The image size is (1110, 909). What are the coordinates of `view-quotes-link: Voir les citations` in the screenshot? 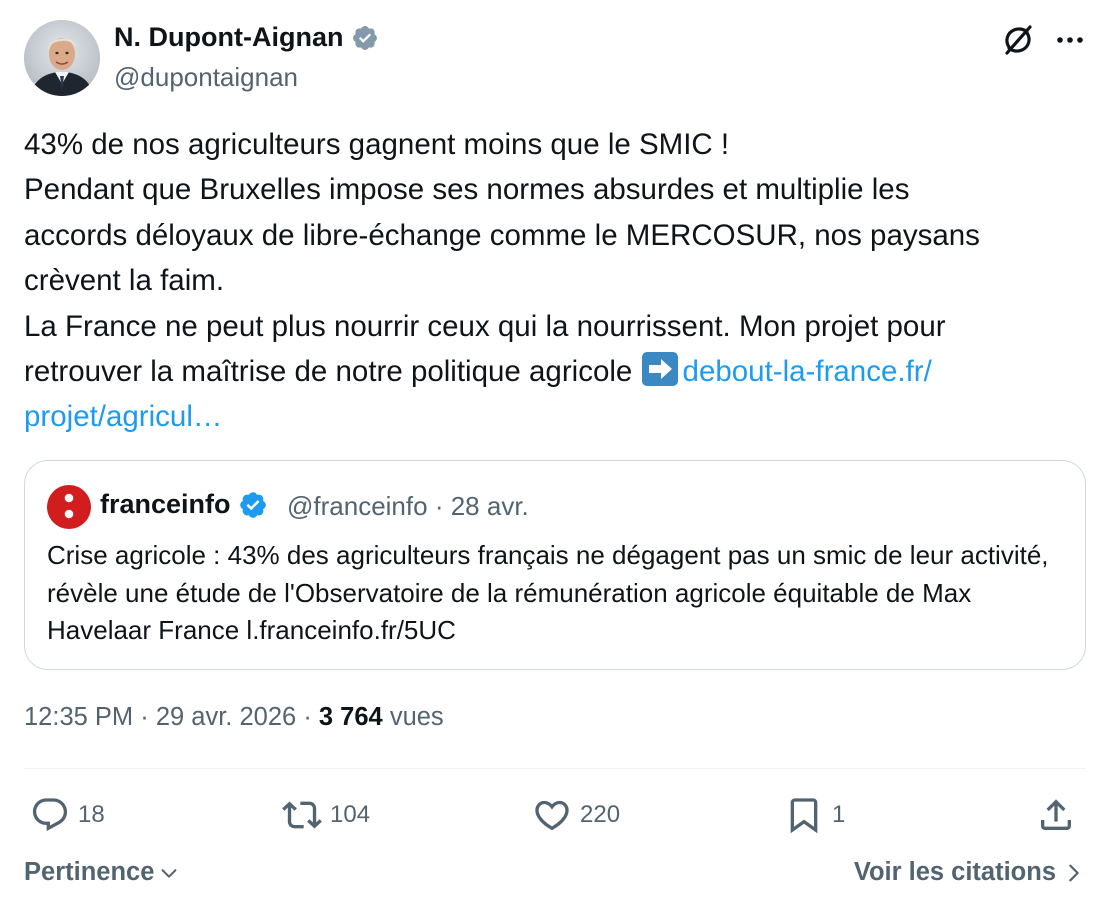 It's located at (968, 872).